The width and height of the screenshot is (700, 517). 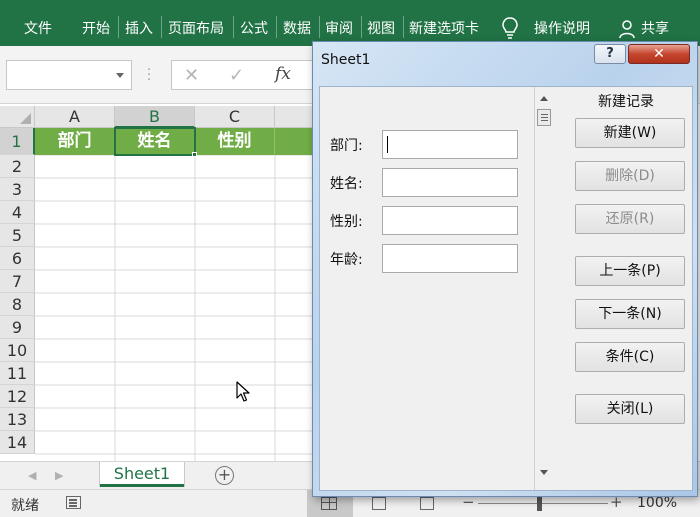 What do you see at coordinates (346, 222) in the screenshot?
I see `field-label-gender: 性别:` at bounding box center [346, 222].